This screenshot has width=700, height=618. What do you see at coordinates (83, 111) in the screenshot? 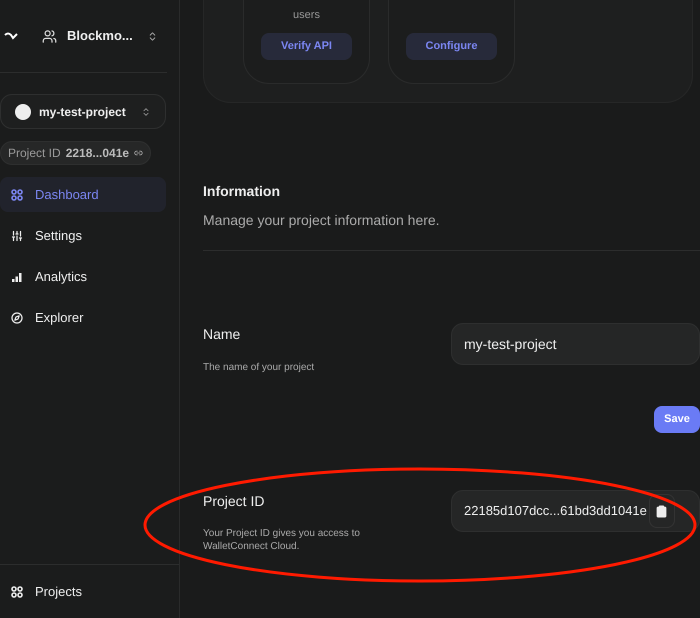
I see `project-selector: my-test-project` at bounding box center [83, 111].